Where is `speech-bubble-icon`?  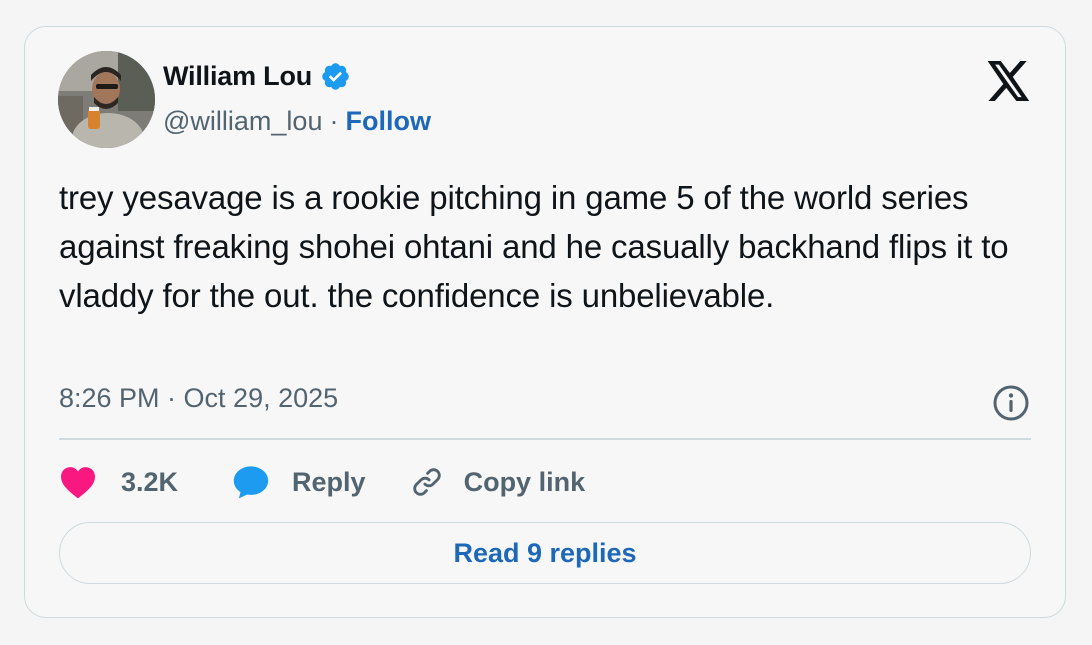
speech-bubble-icon is located at coordinates (251, 482).